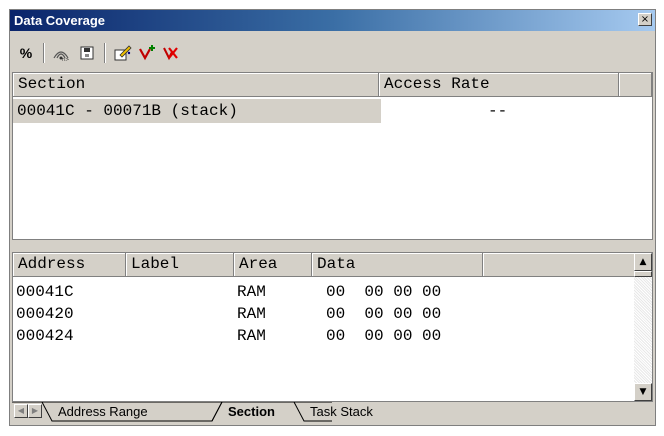 This screenshot has height=436, width=664. What do you see at coordinates (155, 264) in the screenshot?
I see `header-label: Label` at bounding box center [155, 264].